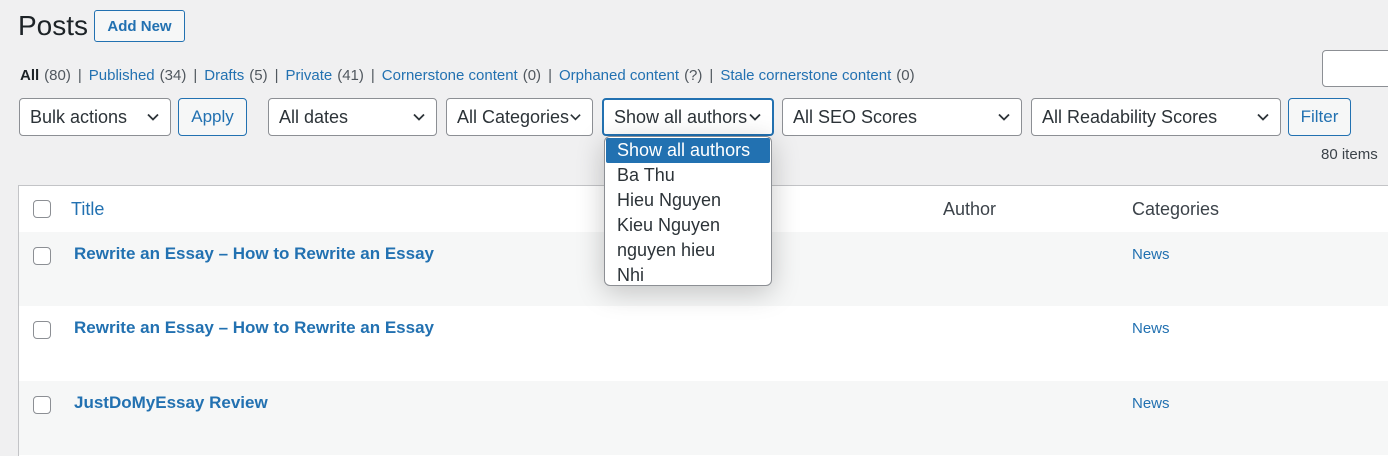 Image resolution: width=1388 pixels, height=456 pixels. I want to click on select-all-checkbox, so click(42, 209).